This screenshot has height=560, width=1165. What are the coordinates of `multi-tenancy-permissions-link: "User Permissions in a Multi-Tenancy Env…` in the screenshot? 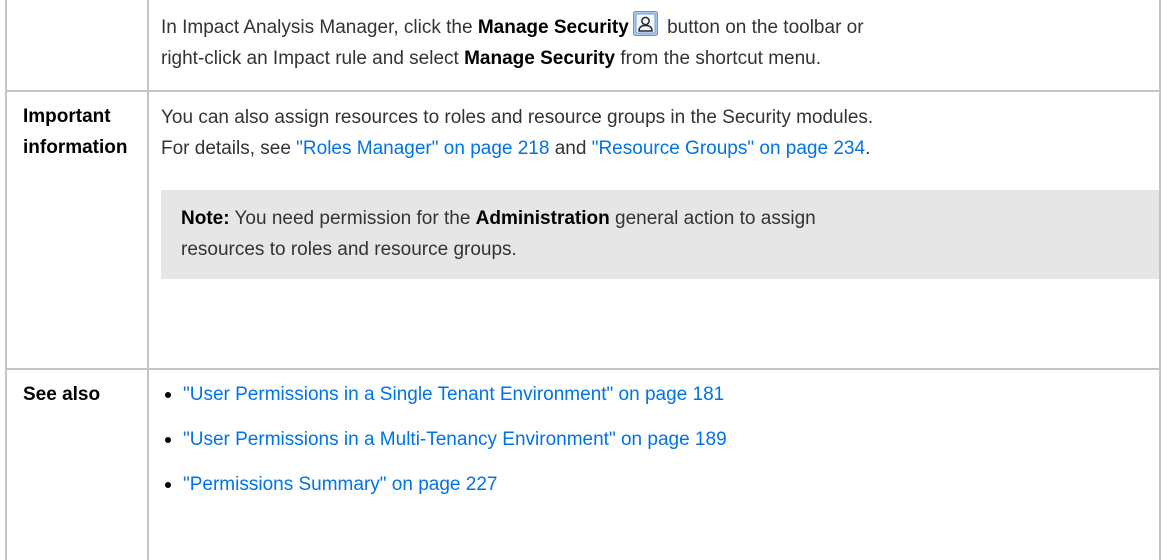 It's located at (455, 439).